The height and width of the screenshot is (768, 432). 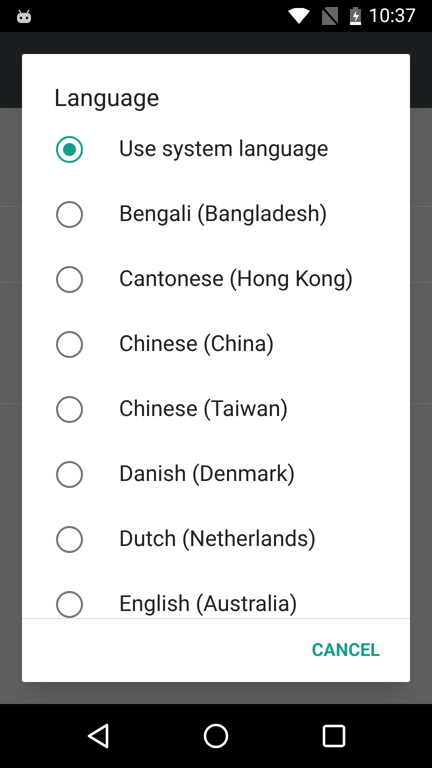 What do you see at coordinates (330, 16) in the screenshot?
I see `no-sim-icon` at bounding box center [330, 16].